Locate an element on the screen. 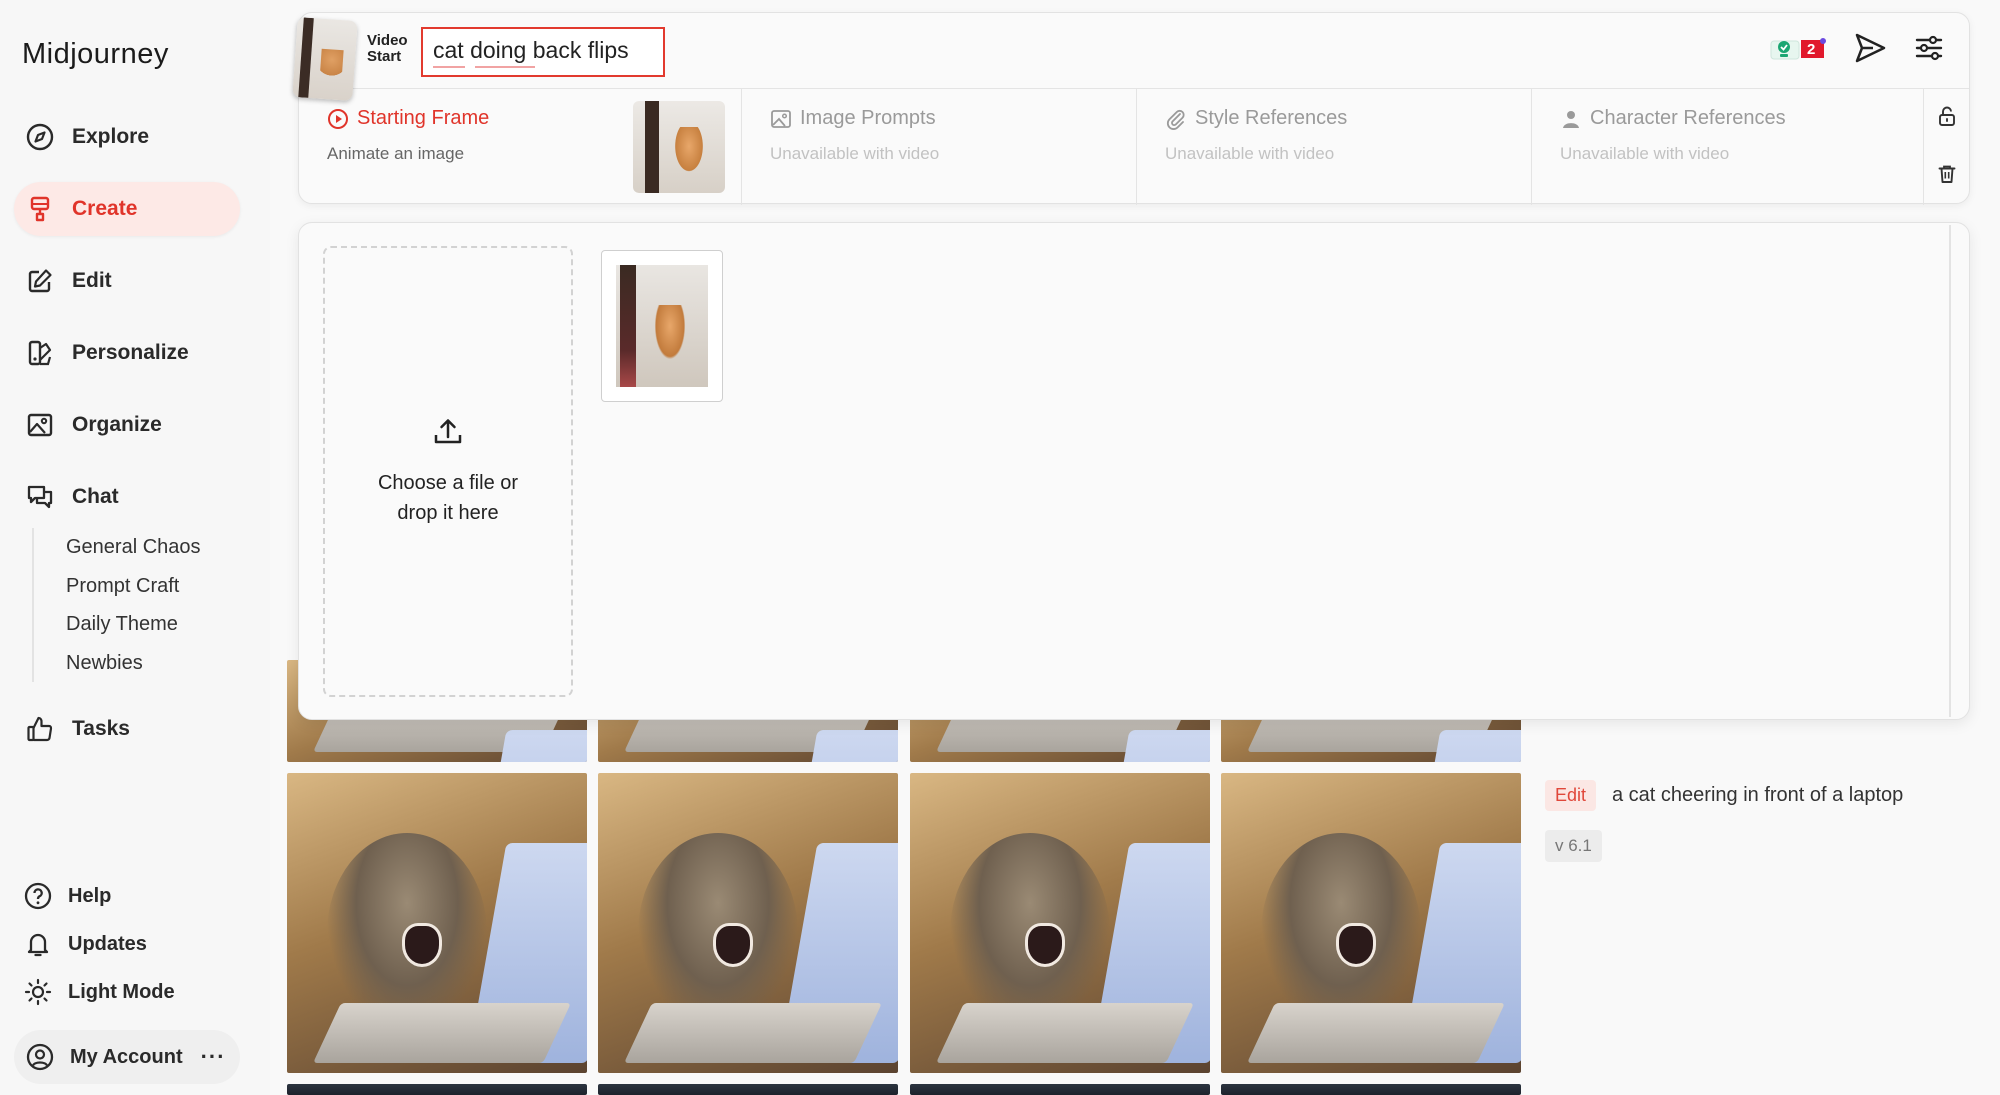 The height and width of the screenshot is (1095, 2000). tab-starting-frame: Starting Frame Animate an image is located at coordinates (520, 147).